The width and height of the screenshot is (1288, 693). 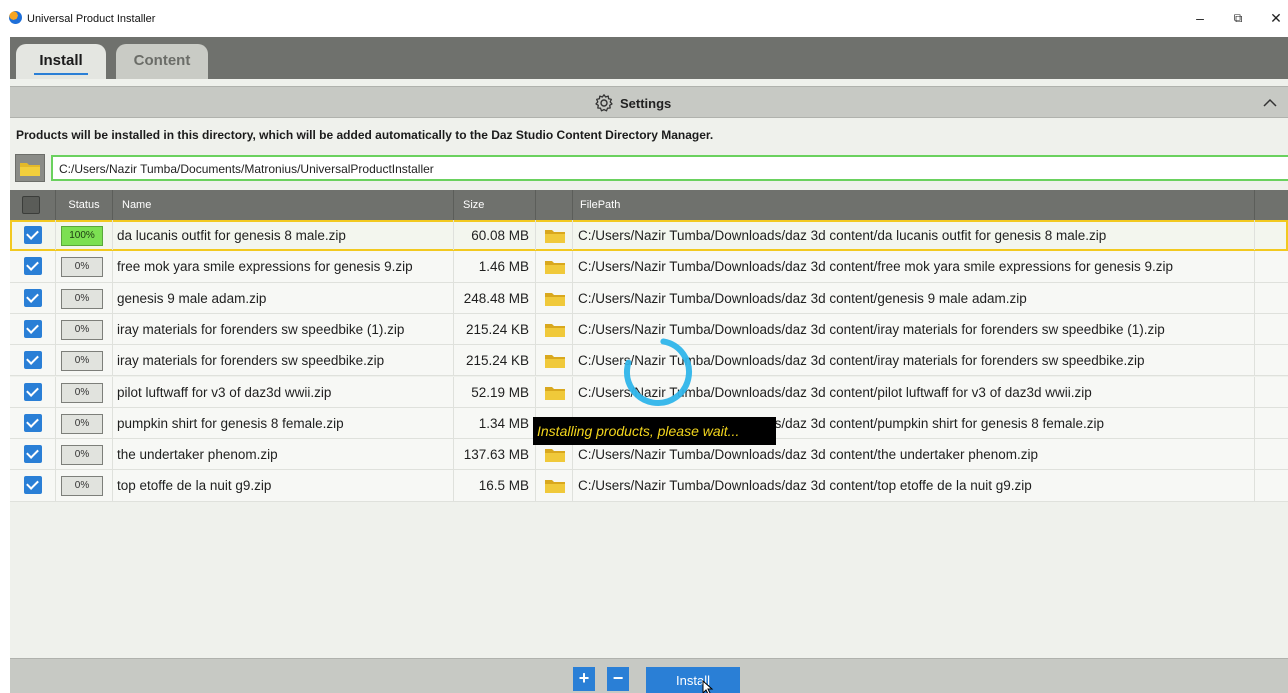 I want to click on loading-spinner, so click(x=658, y=372).